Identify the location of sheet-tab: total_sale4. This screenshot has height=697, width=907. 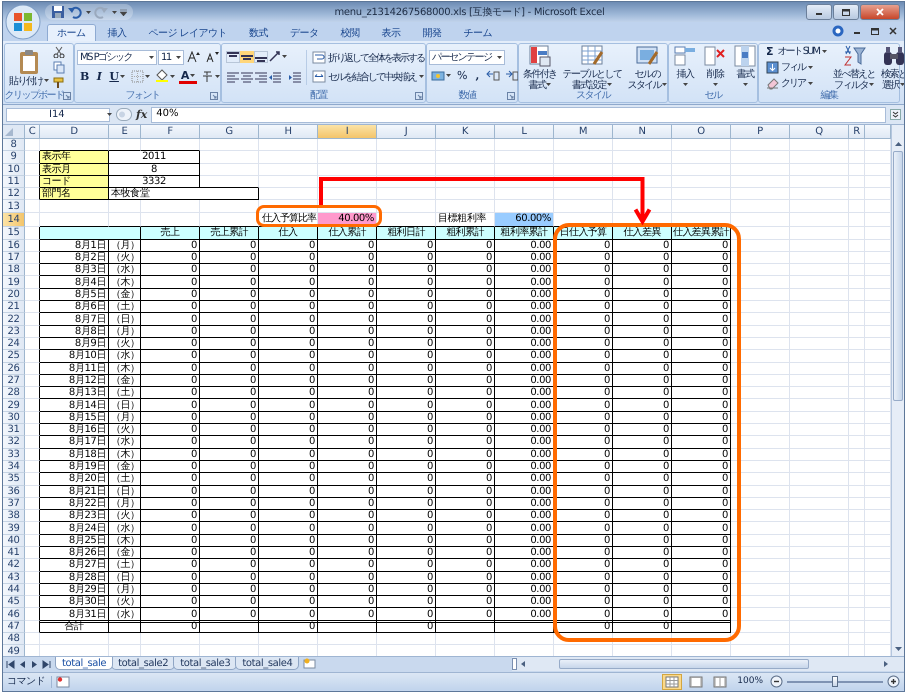
(267, 663).